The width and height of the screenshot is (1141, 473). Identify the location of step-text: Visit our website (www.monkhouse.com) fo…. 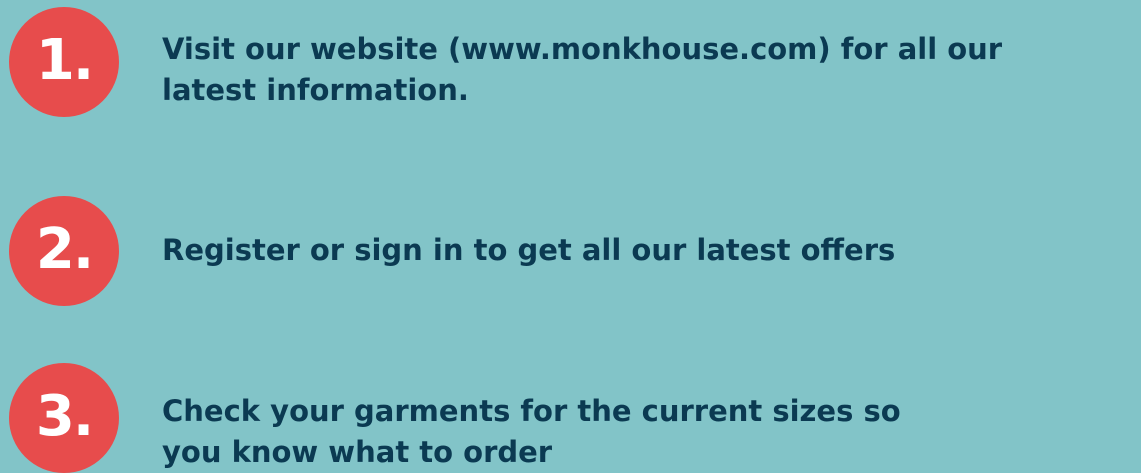
(642, 70).